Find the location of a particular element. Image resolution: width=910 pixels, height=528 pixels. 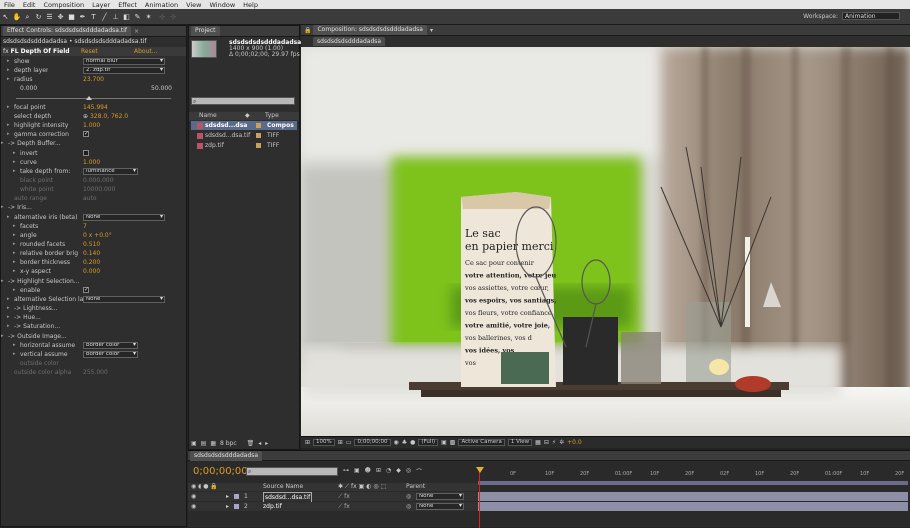

parent-pickwhip-icon: ◎ is located at coordinates (408, 496).